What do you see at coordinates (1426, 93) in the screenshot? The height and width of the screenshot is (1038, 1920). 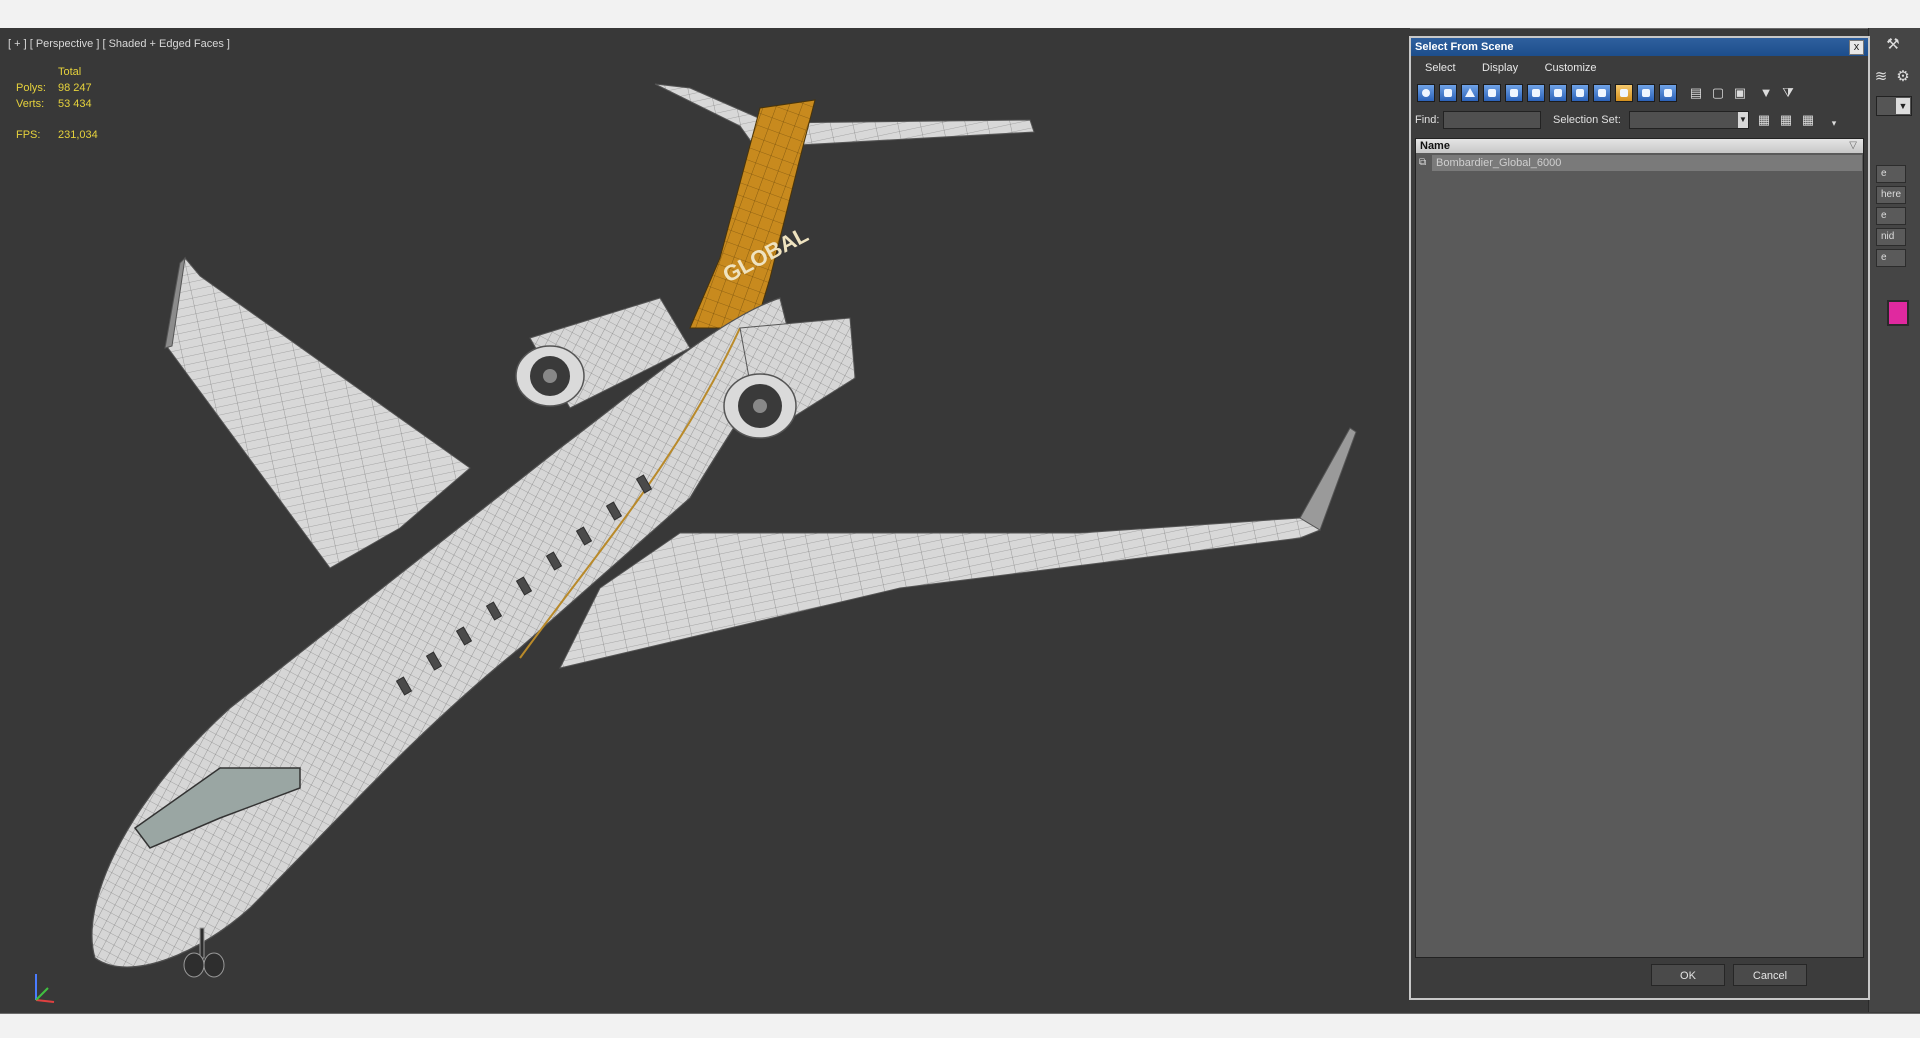 I see `display-geometry-icon` at bounding box center [1426, 93].